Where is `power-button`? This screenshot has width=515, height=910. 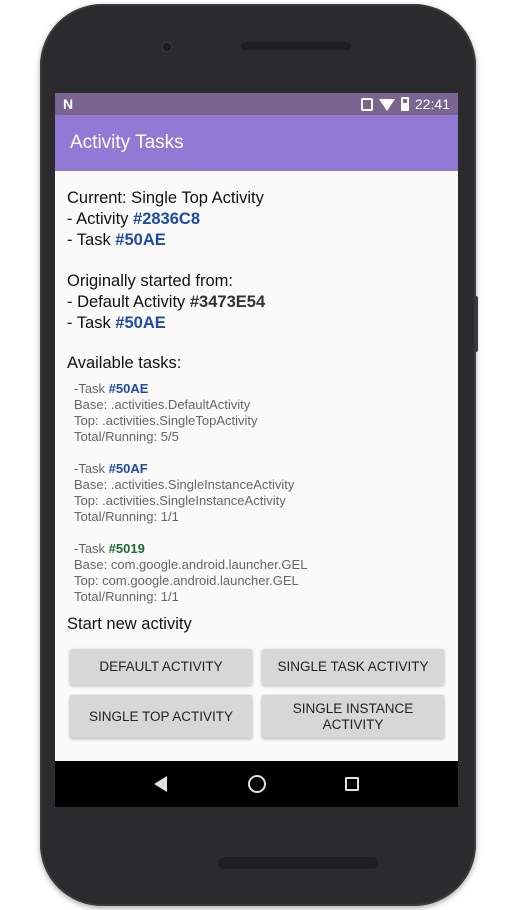 power-button is located at coordinates (476, 324).